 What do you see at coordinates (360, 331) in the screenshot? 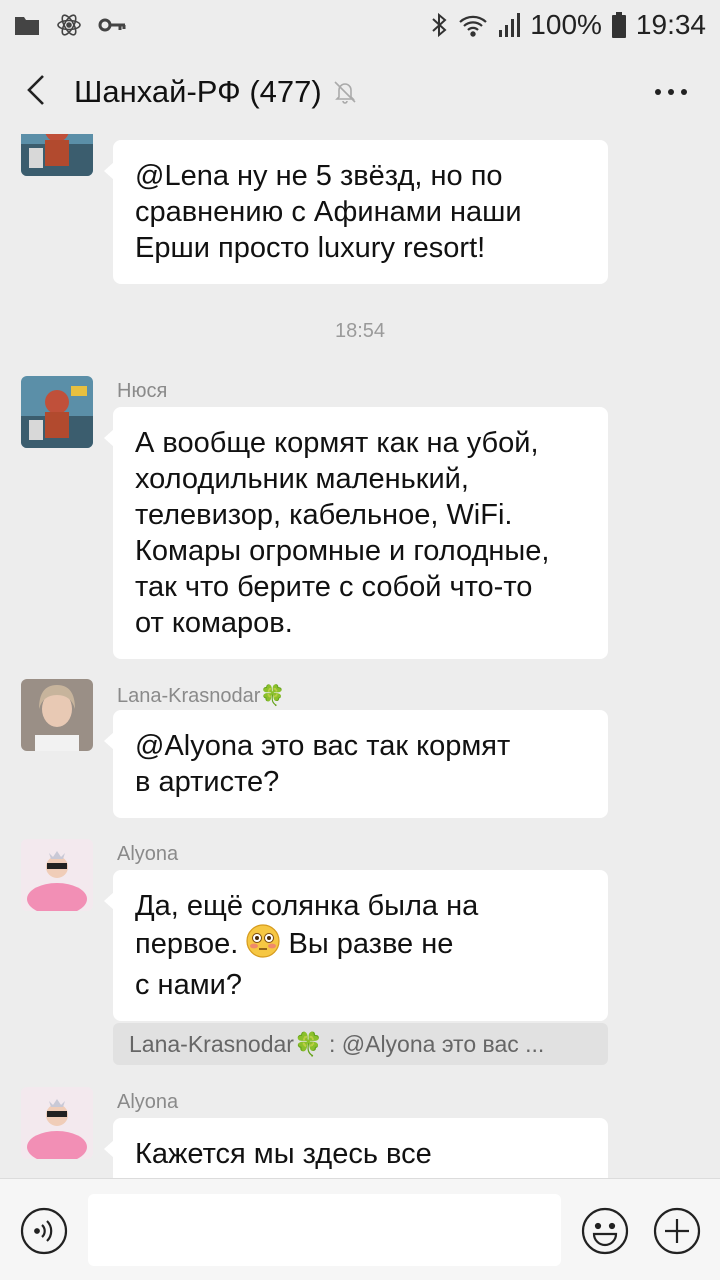
I see `timestamp: 18:54` at bounding box center [360, 331].